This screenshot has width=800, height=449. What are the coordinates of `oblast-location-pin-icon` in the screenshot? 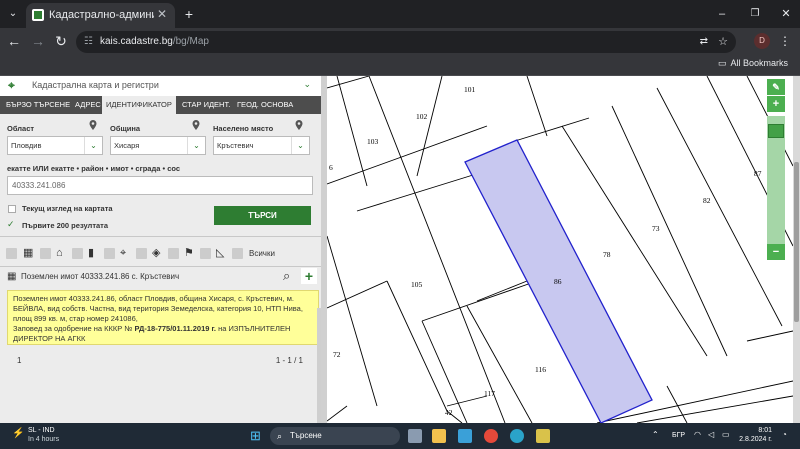 It's located at (93, 125).